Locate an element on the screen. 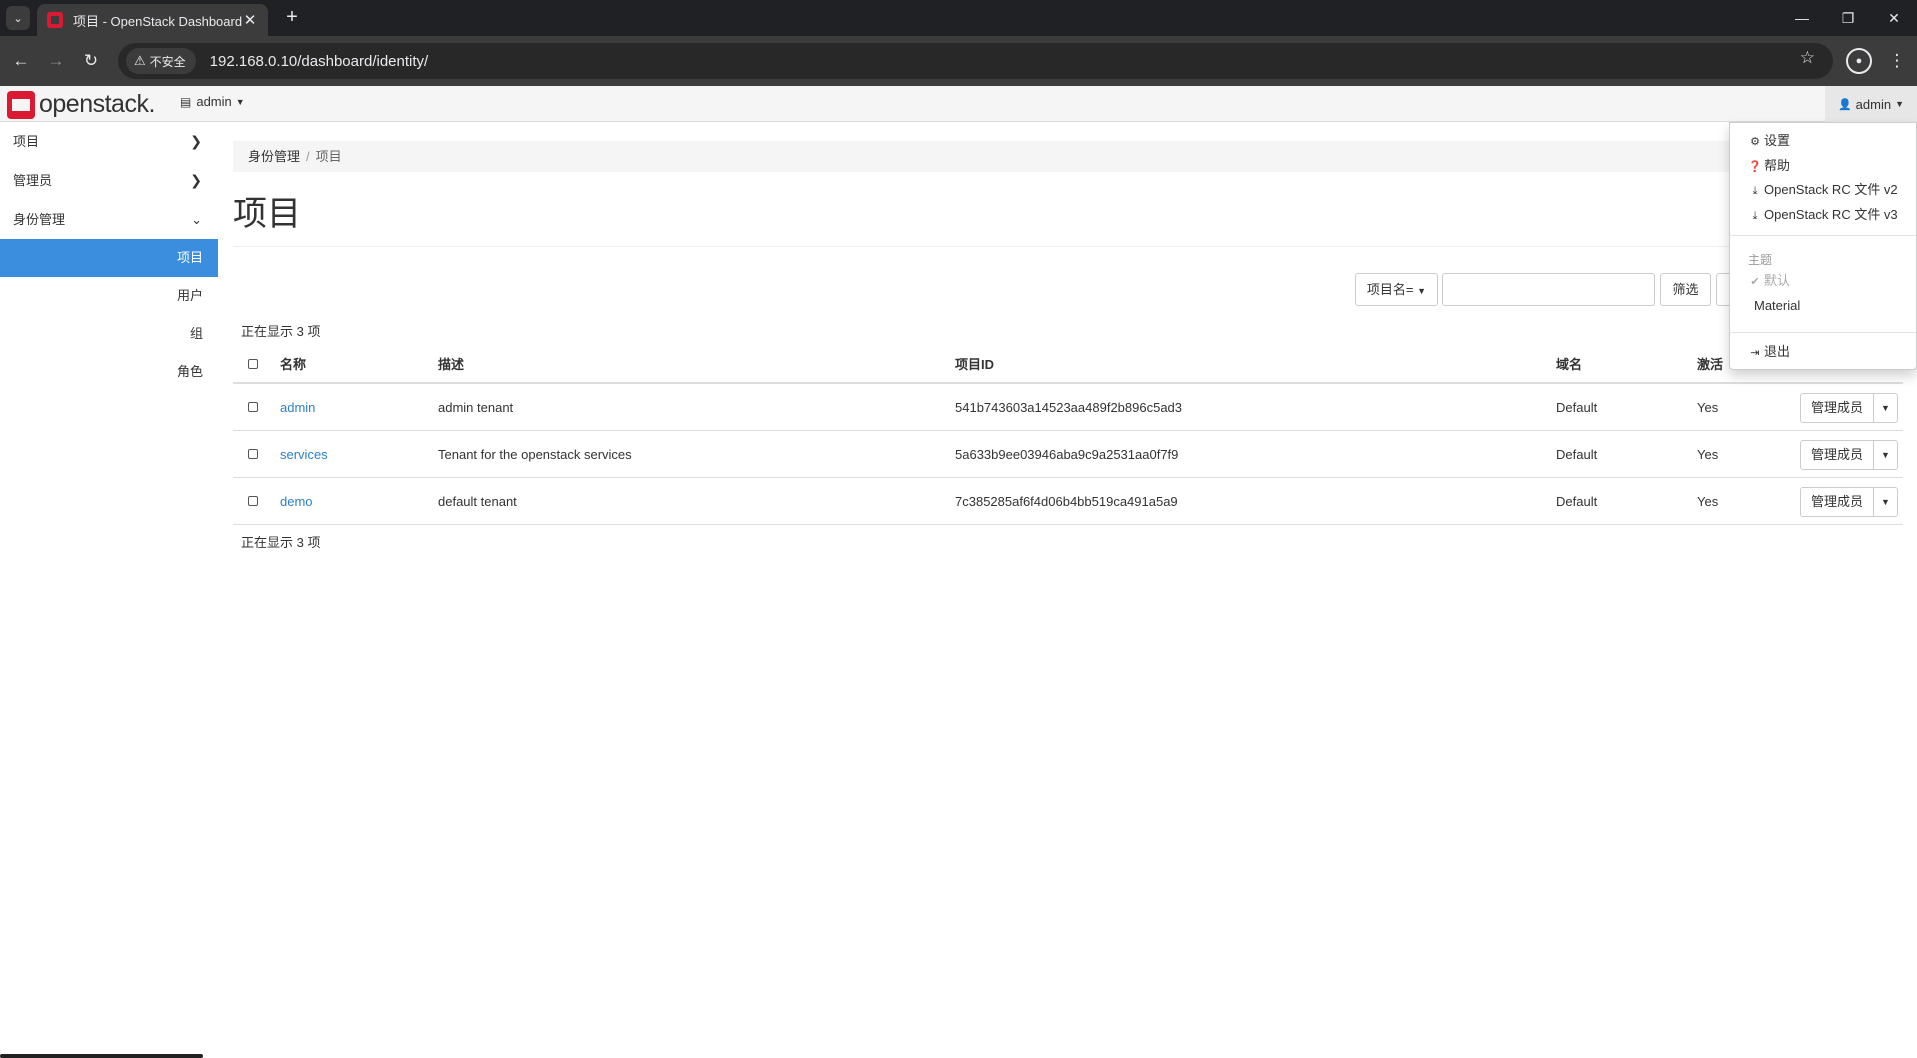 This screenshot has width=1917, height=1058. back-icon: ← is located at coordinates (21, 61).